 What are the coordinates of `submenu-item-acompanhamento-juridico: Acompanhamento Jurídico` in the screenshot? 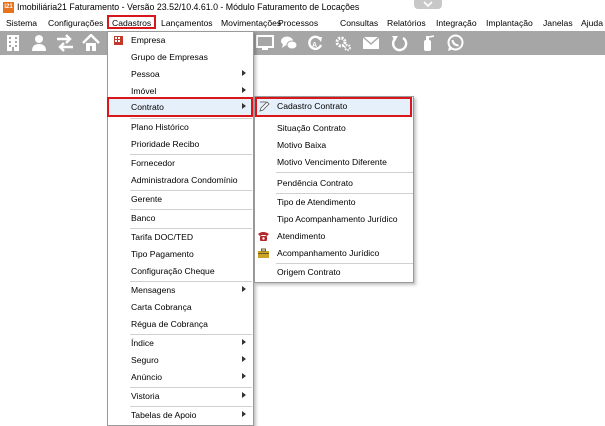 It's located at (334, 253).